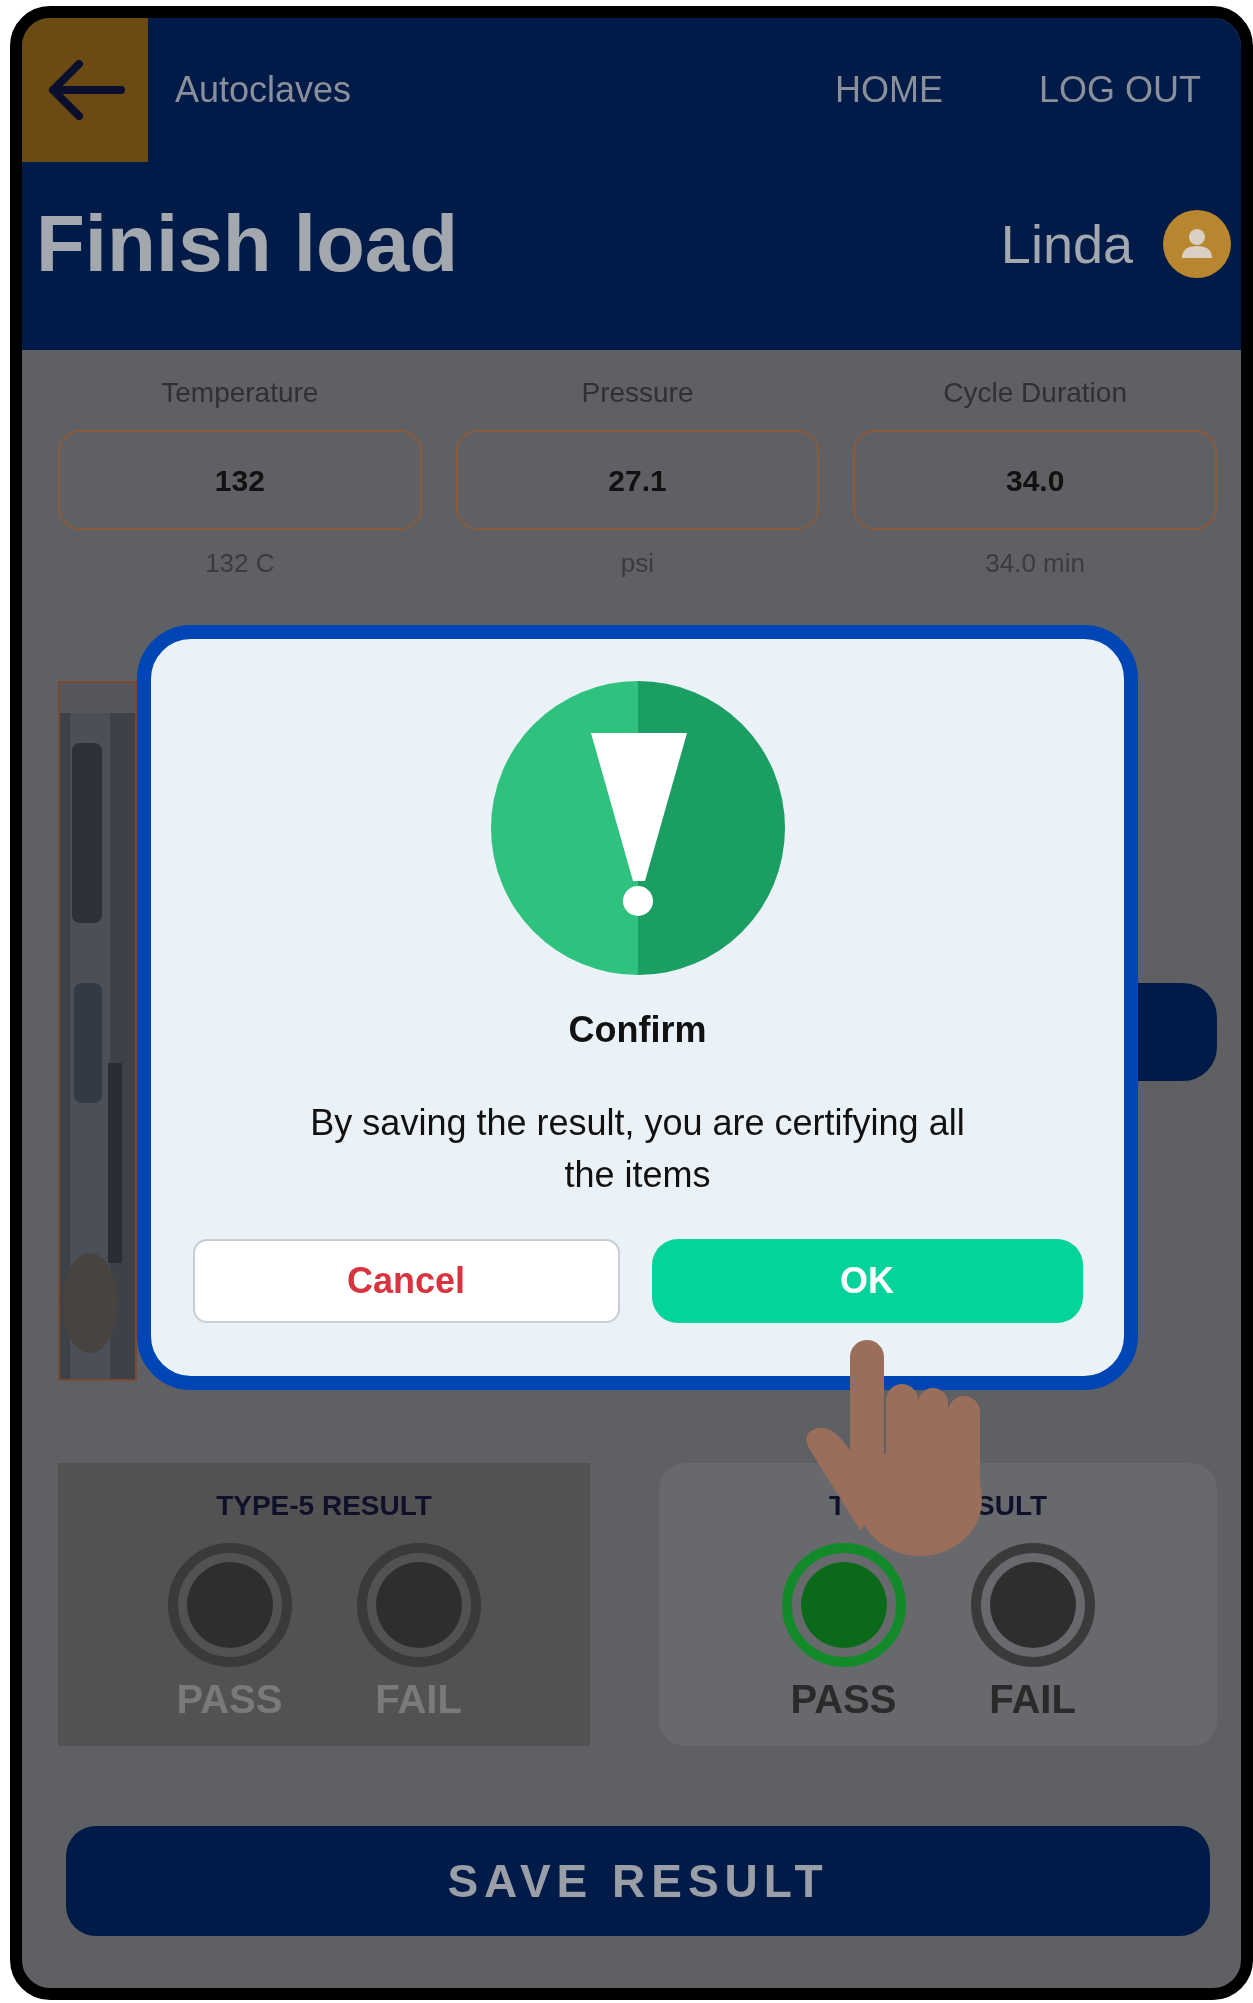 Image resolution: width=1253 pixels, height=2003 pixels. I want to click on option-label: PASS, so click(843, 1699).